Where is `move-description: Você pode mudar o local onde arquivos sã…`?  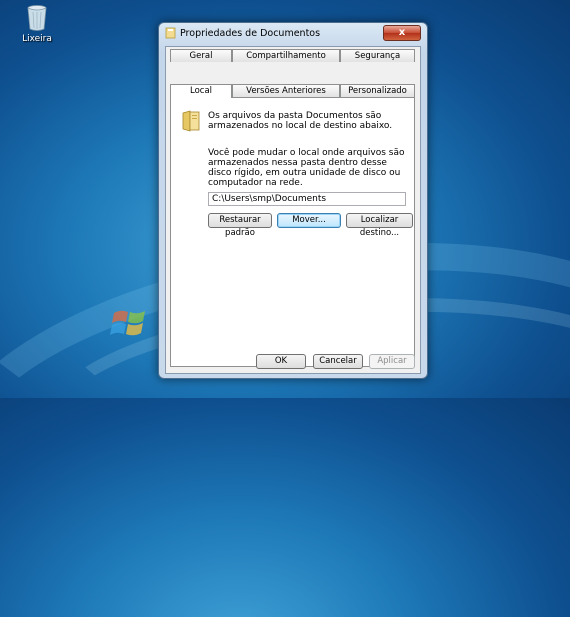 move-description: Você pode mudar o local onde arquivos sã… is located at coordinates (306, 168).